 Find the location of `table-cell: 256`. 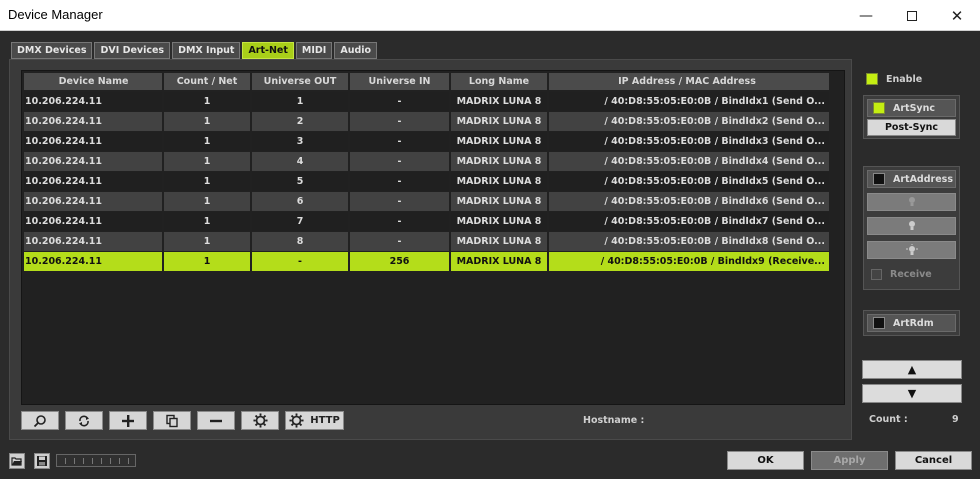

table-cell: 256 is located at coordinates (399, 261).